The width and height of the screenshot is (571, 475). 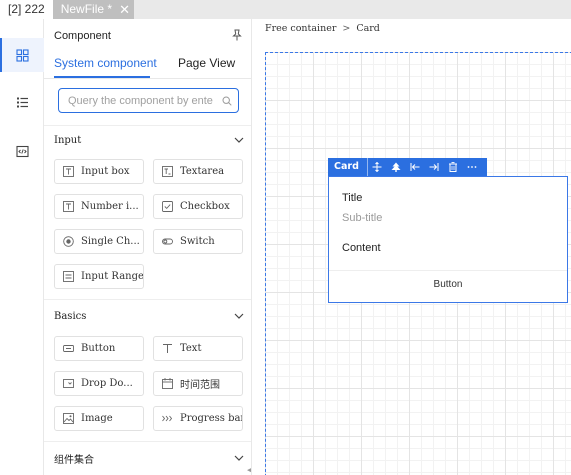 I want to click on card-toolbar: Card, so click(x=407, y=167).